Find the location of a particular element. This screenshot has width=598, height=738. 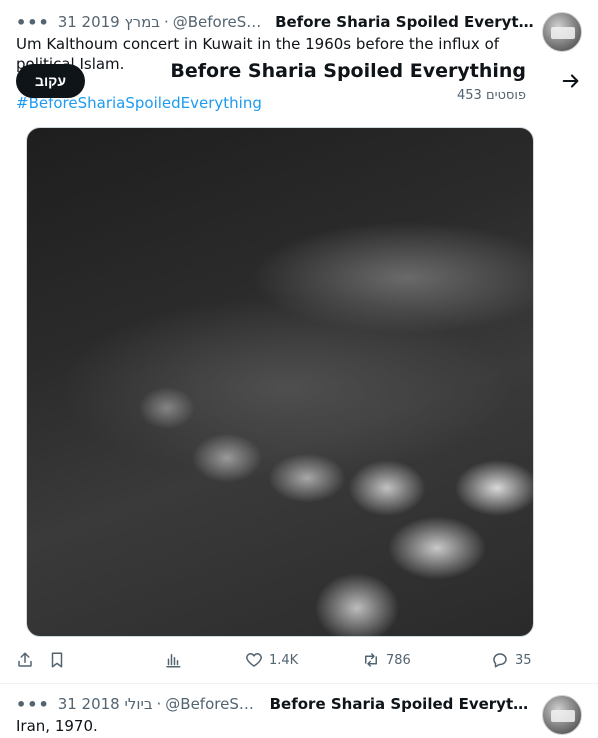

tweet-actions: 1.4K 786 35 is located at coordinates (276, 660).